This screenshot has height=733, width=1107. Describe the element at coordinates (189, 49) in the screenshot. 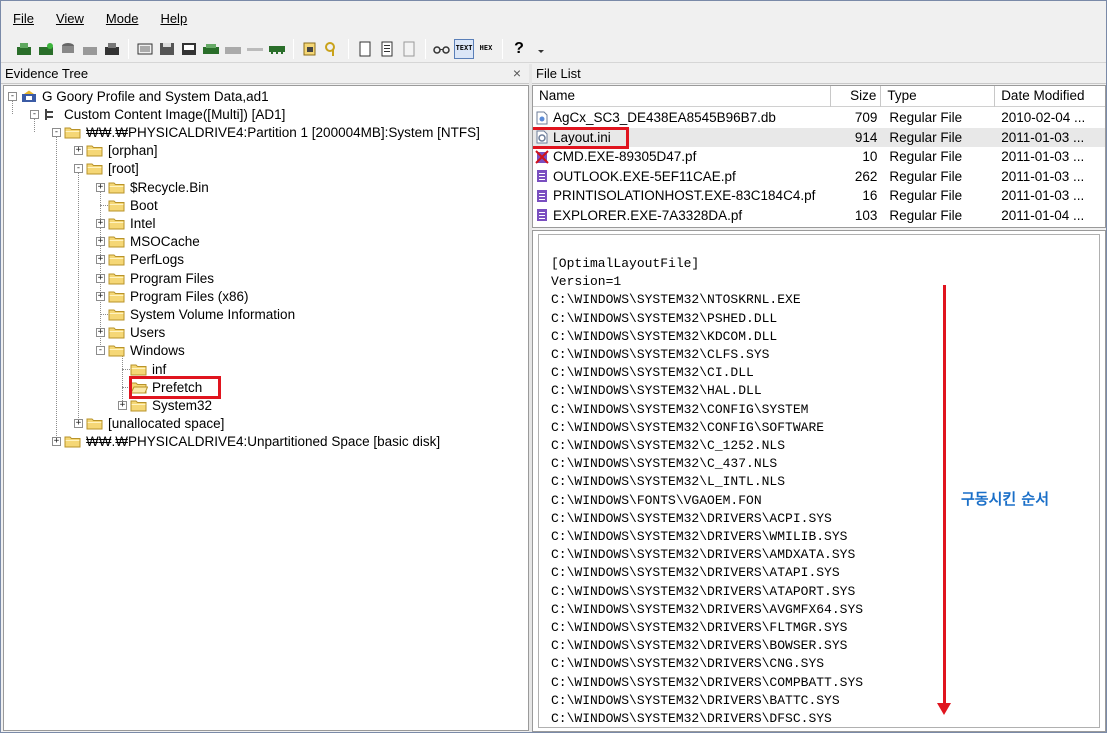

I see `export-icon` at that location.